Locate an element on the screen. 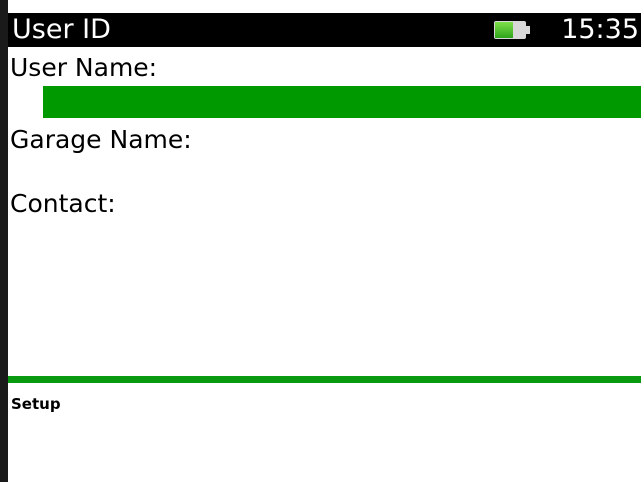 This screenshot has height=482, width=641. page-title: User ID is located at coordinates (61, 29).